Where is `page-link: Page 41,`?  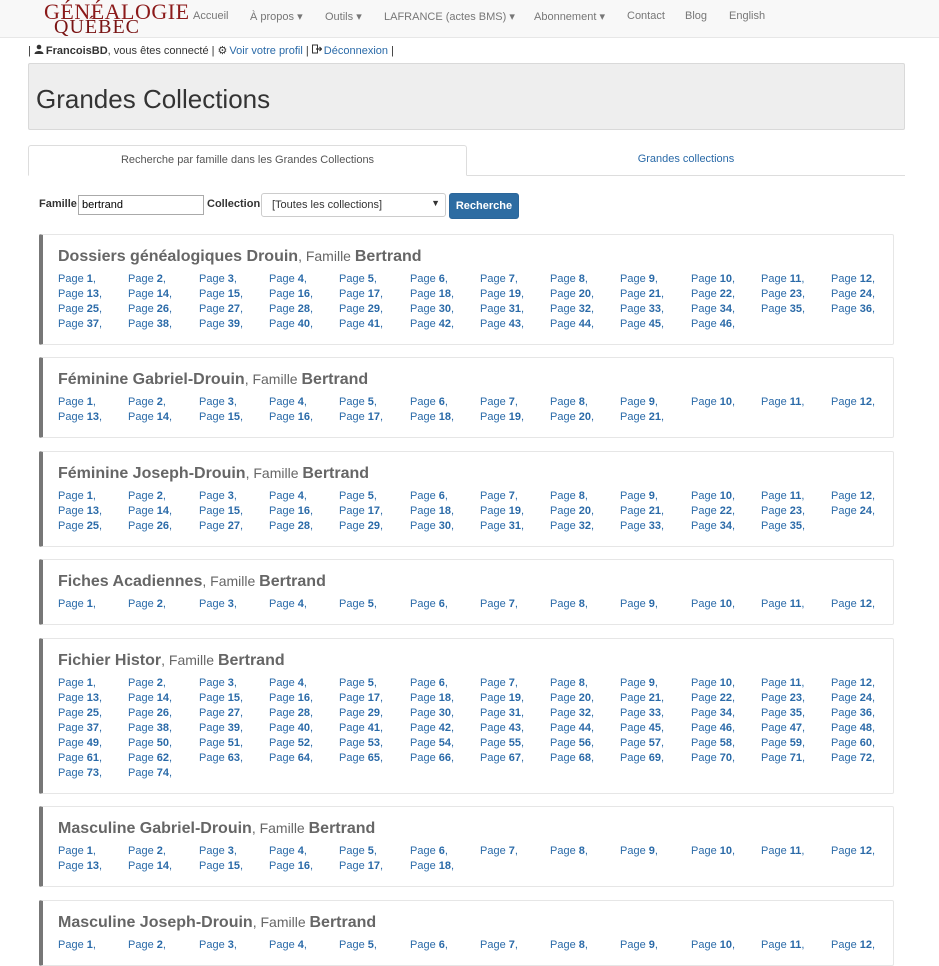
page-link: Page 41, is located at coordinates (374, 324).